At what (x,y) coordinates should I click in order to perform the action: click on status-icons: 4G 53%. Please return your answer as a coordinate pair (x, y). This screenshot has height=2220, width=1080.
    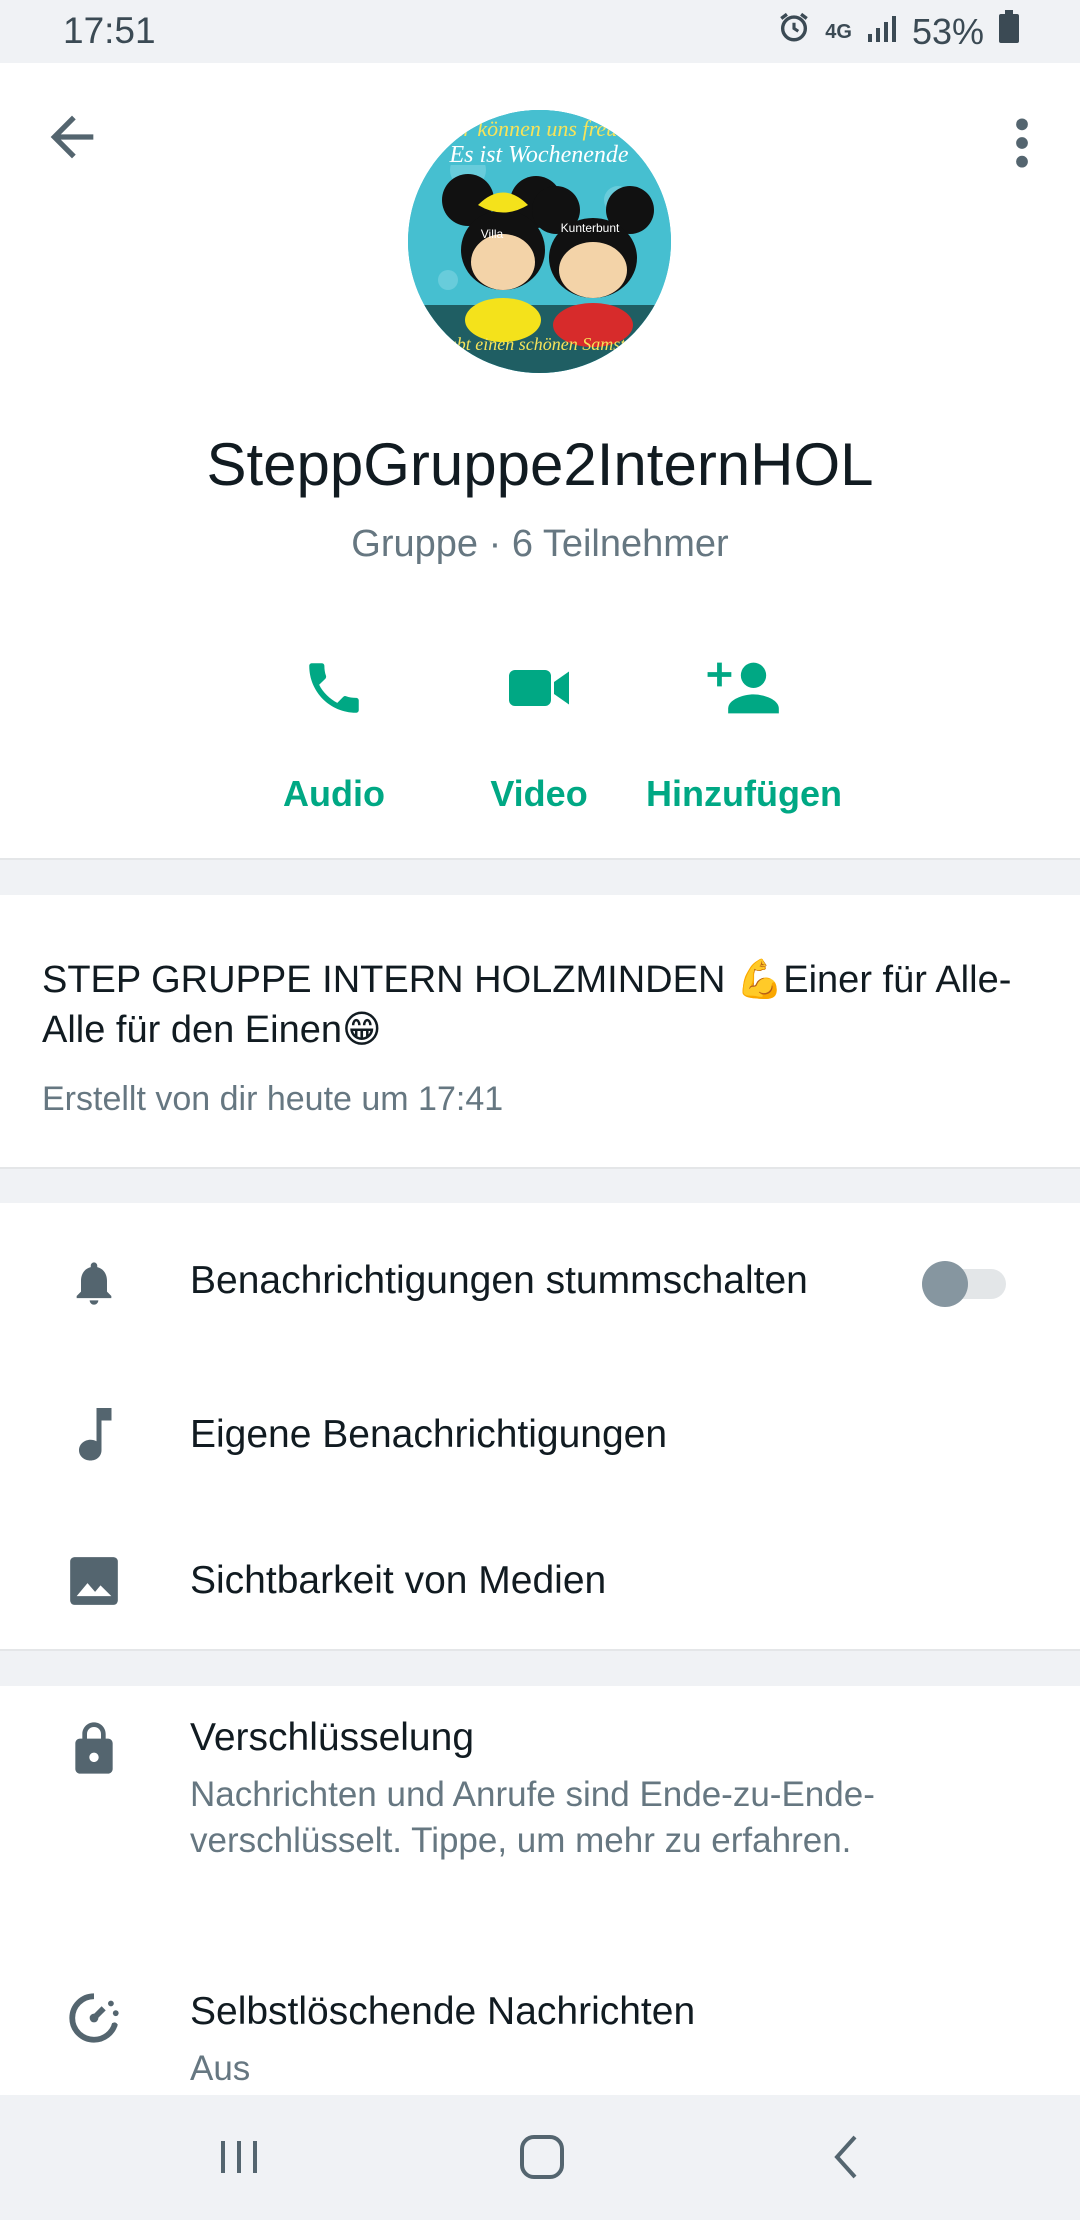
    Looking at the image, I should click on (898, 31).